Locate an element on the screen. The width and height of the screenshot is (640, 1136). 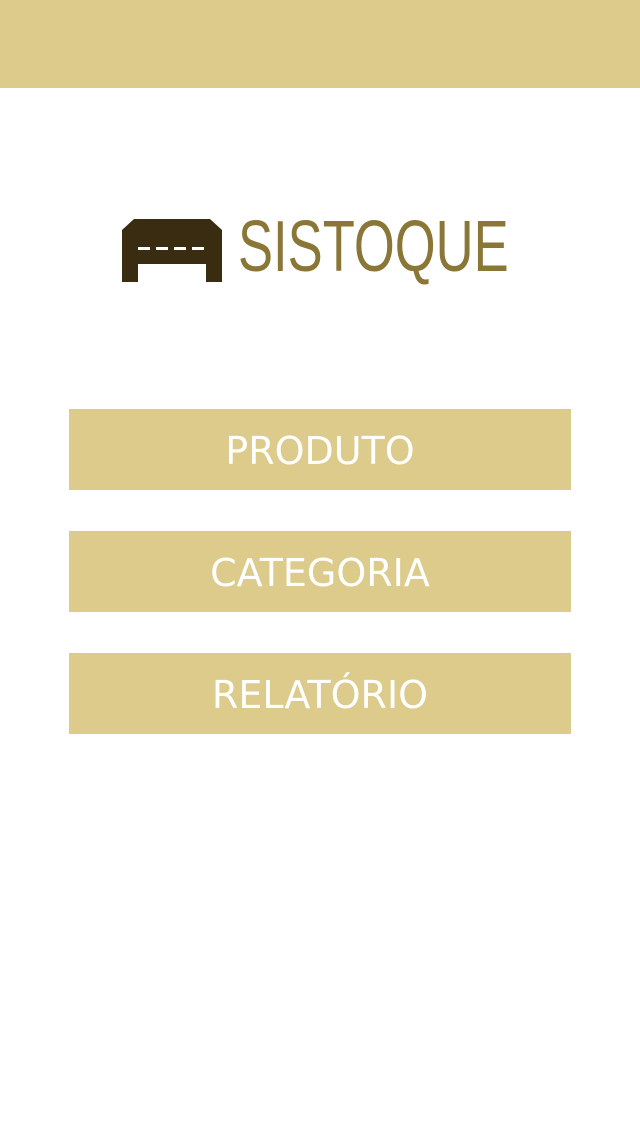
warehouse-icon is located at coordinates (172, 250).